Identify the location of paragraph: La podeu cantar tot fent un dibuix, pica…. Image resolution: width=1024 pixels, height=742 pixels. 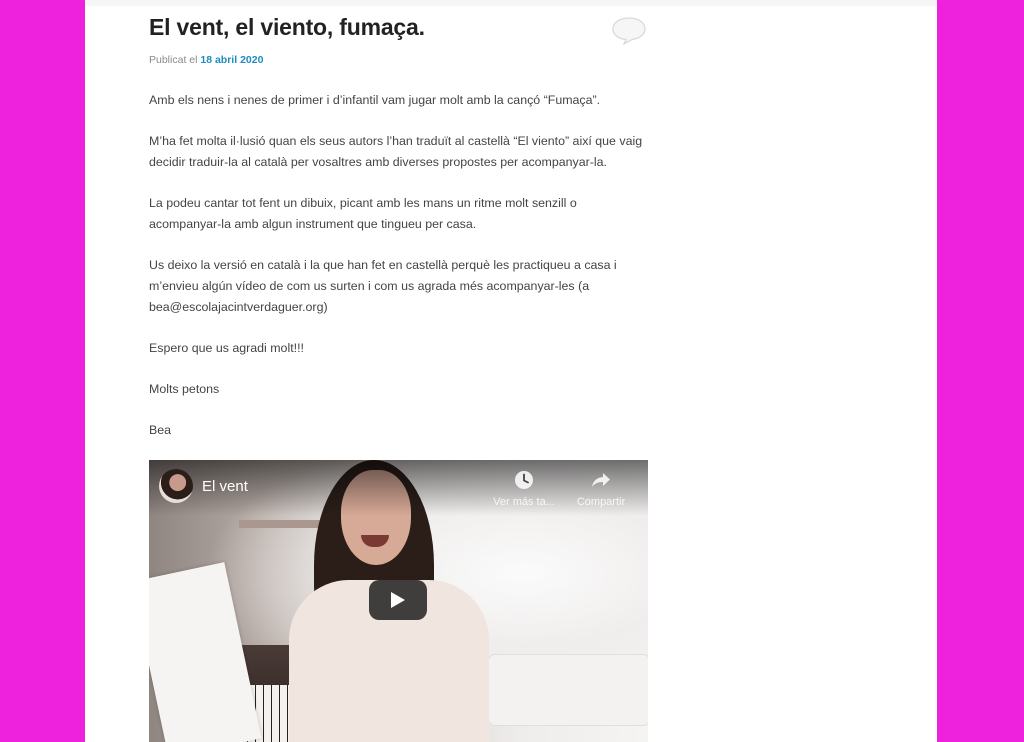
(363, 213).